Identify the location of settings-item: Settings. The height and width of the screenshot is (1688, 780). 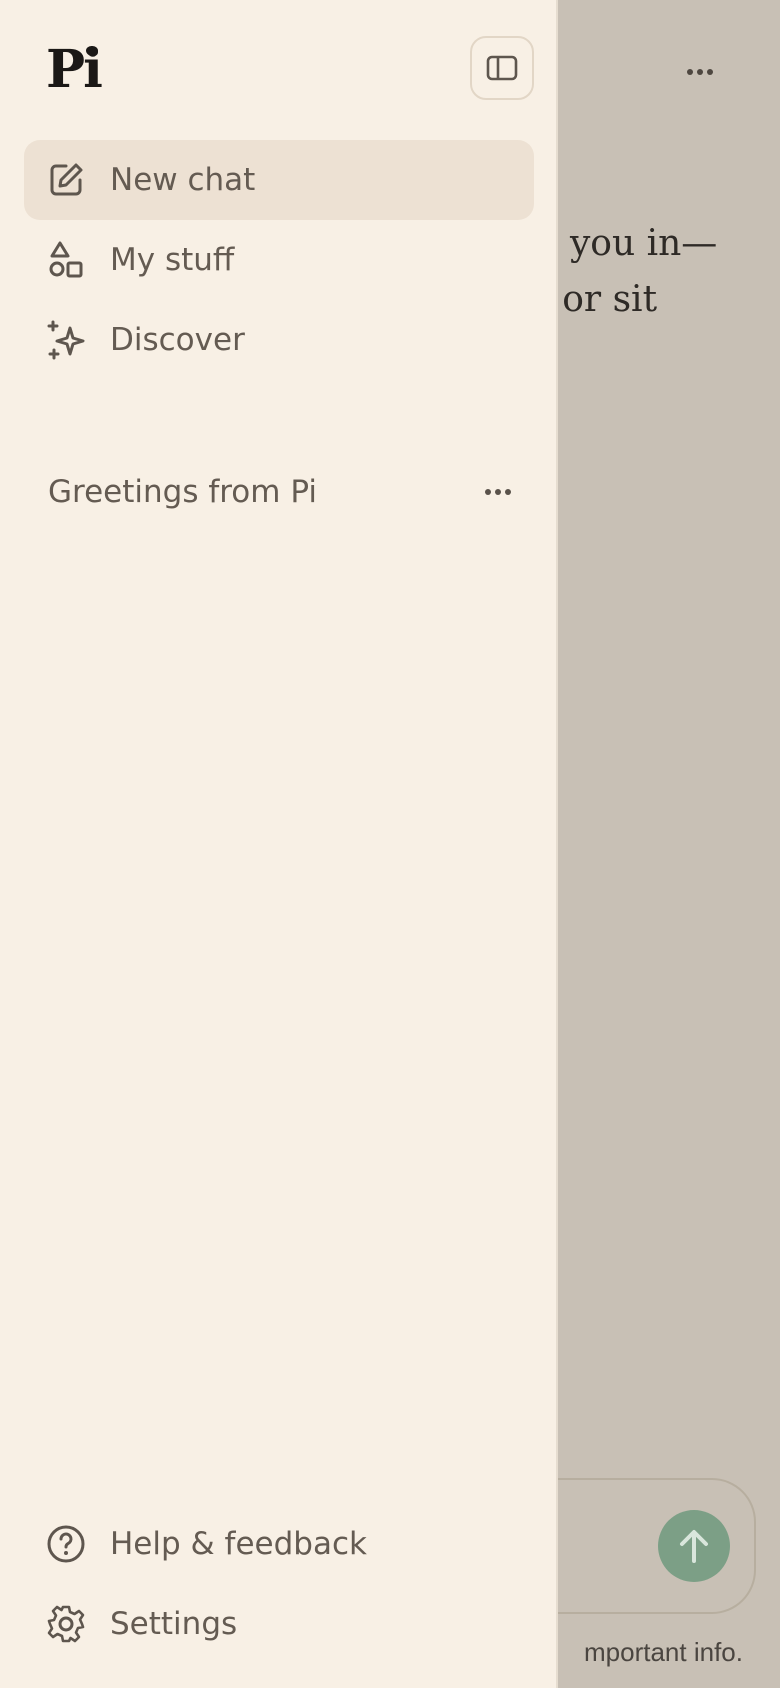
(279, 1624).